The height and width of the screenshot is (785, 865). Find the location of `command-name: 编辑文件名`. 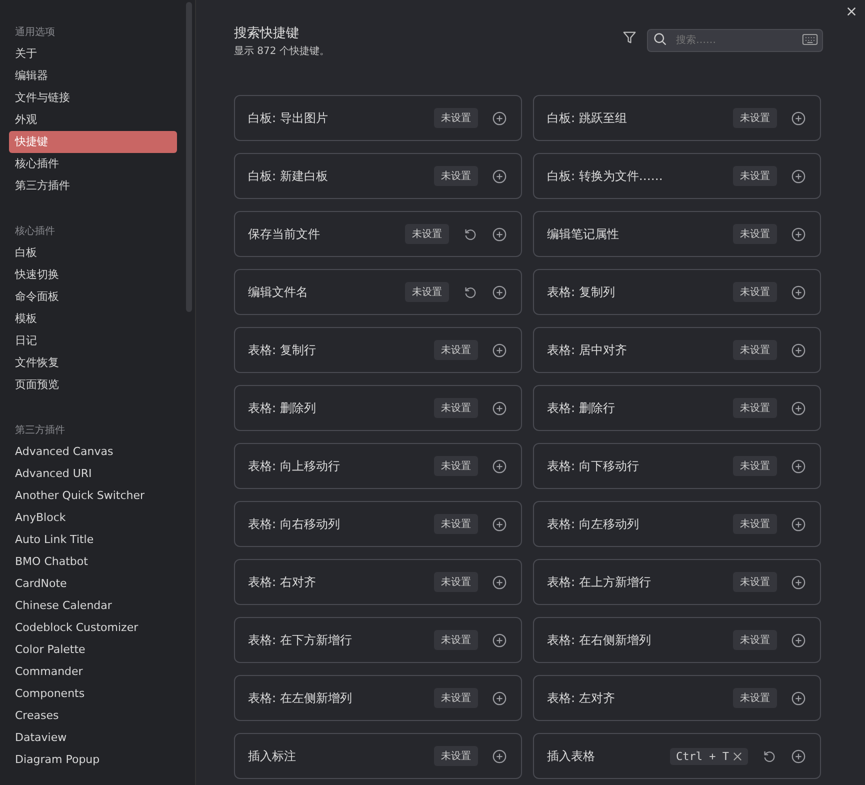

command-name: 编辑文件名 is located at coordinates (278, 292).